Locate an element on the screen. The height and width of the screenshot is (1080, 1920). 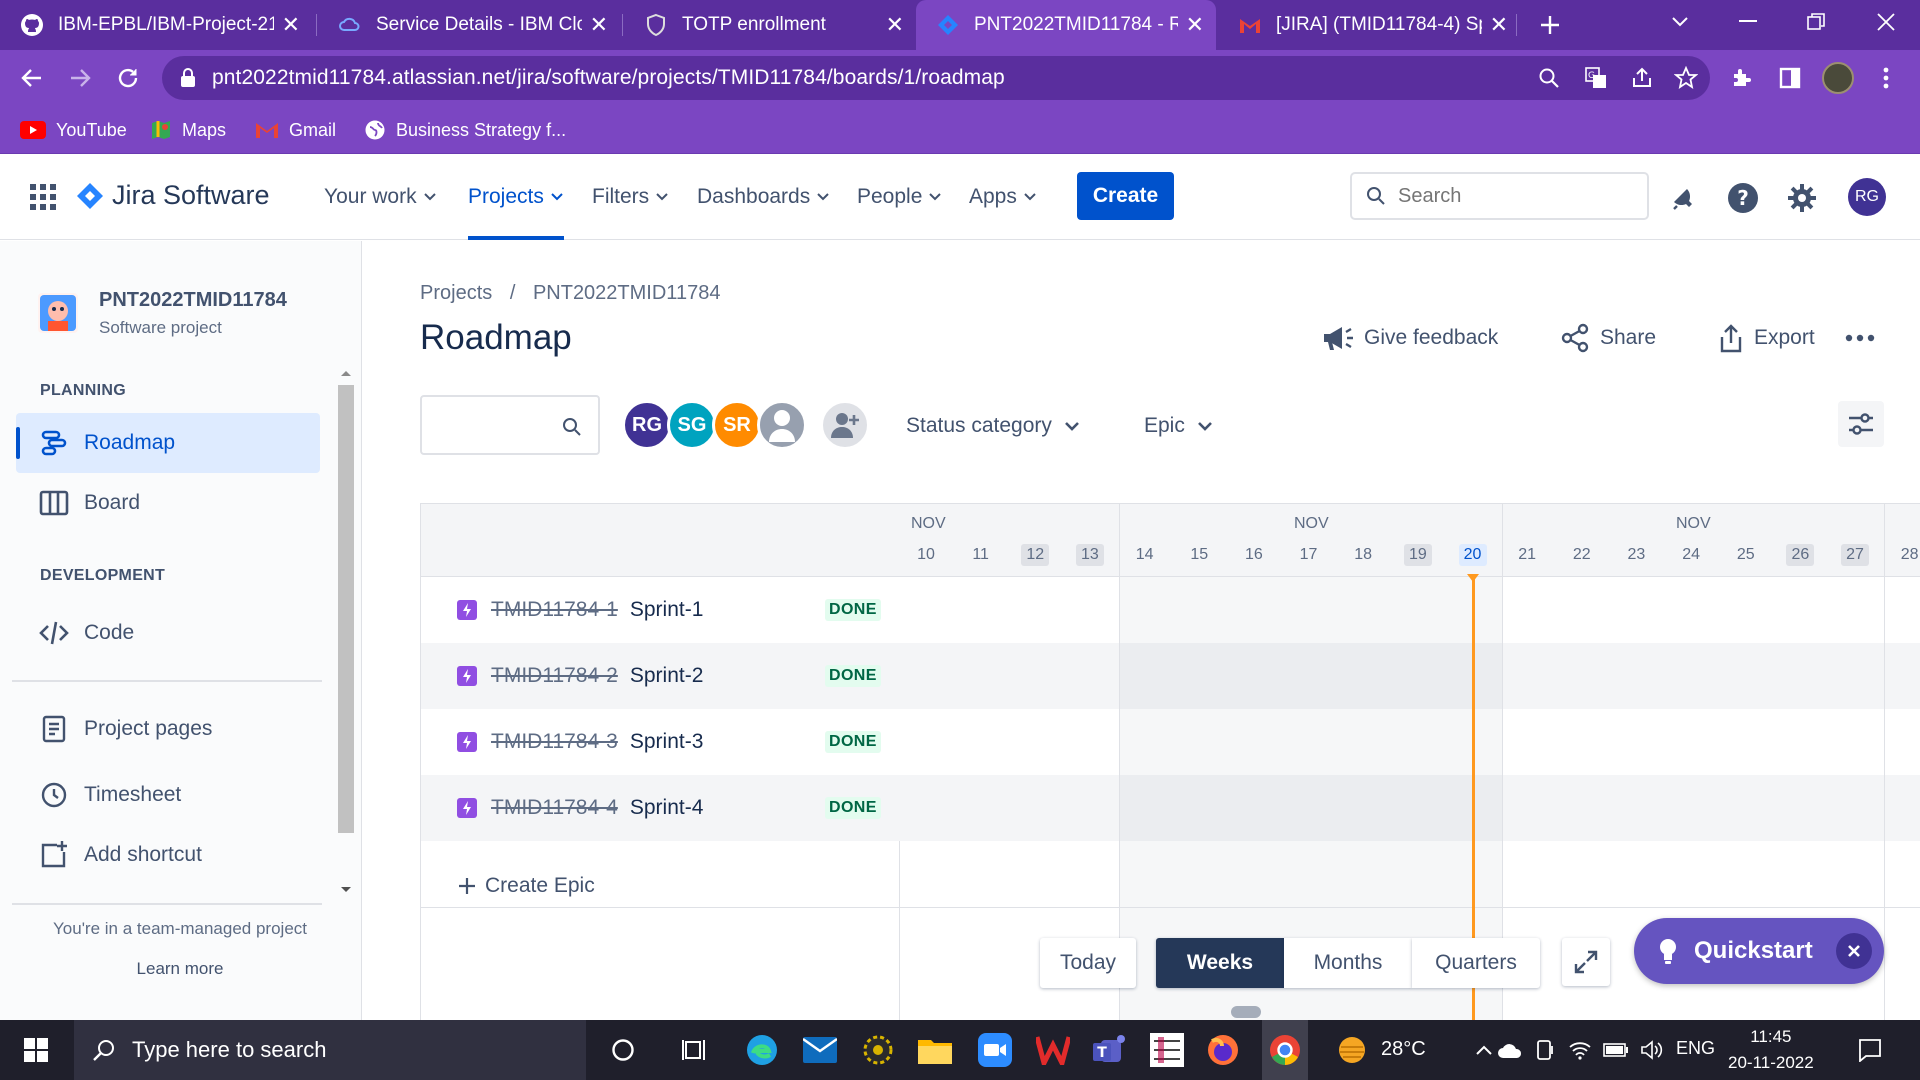
roadmap-search-box is located at coordinates (510, 425).